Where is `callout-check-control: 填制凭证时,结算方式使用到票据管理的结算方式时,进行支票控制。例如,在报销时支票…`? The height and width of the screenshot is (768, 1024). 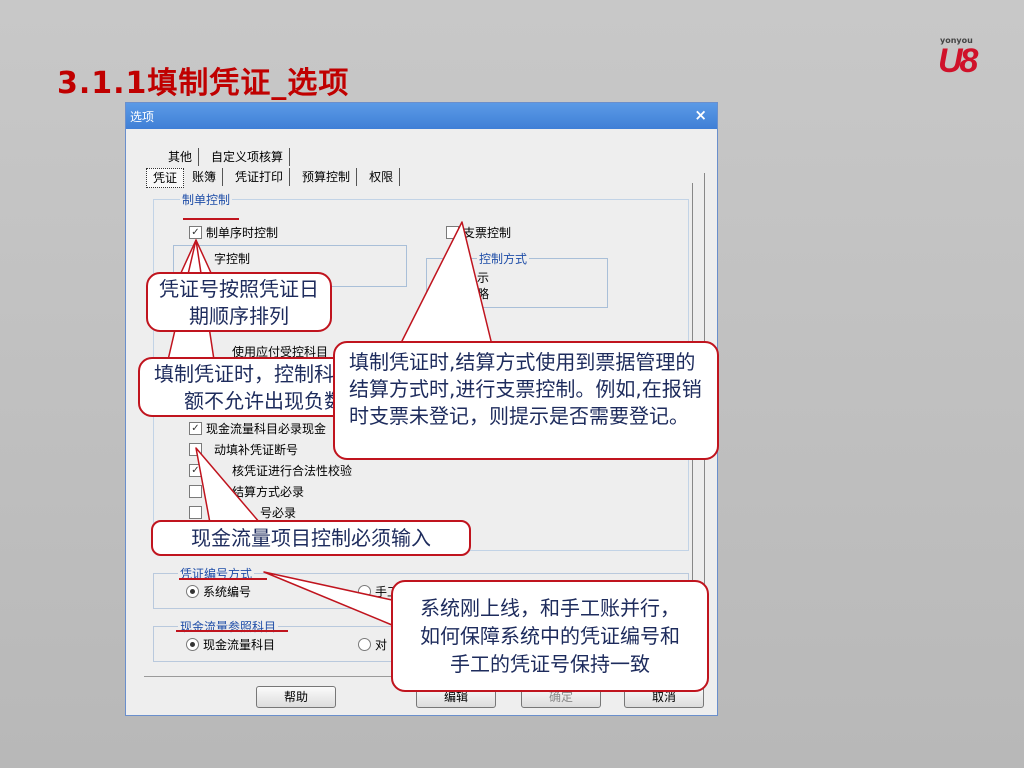
callout-check-control: 填制凭证时,结算方式使用到票据管理的结算方式时,进行支票控制。例如,在报销时支票… is located at coordinates (526, 400).